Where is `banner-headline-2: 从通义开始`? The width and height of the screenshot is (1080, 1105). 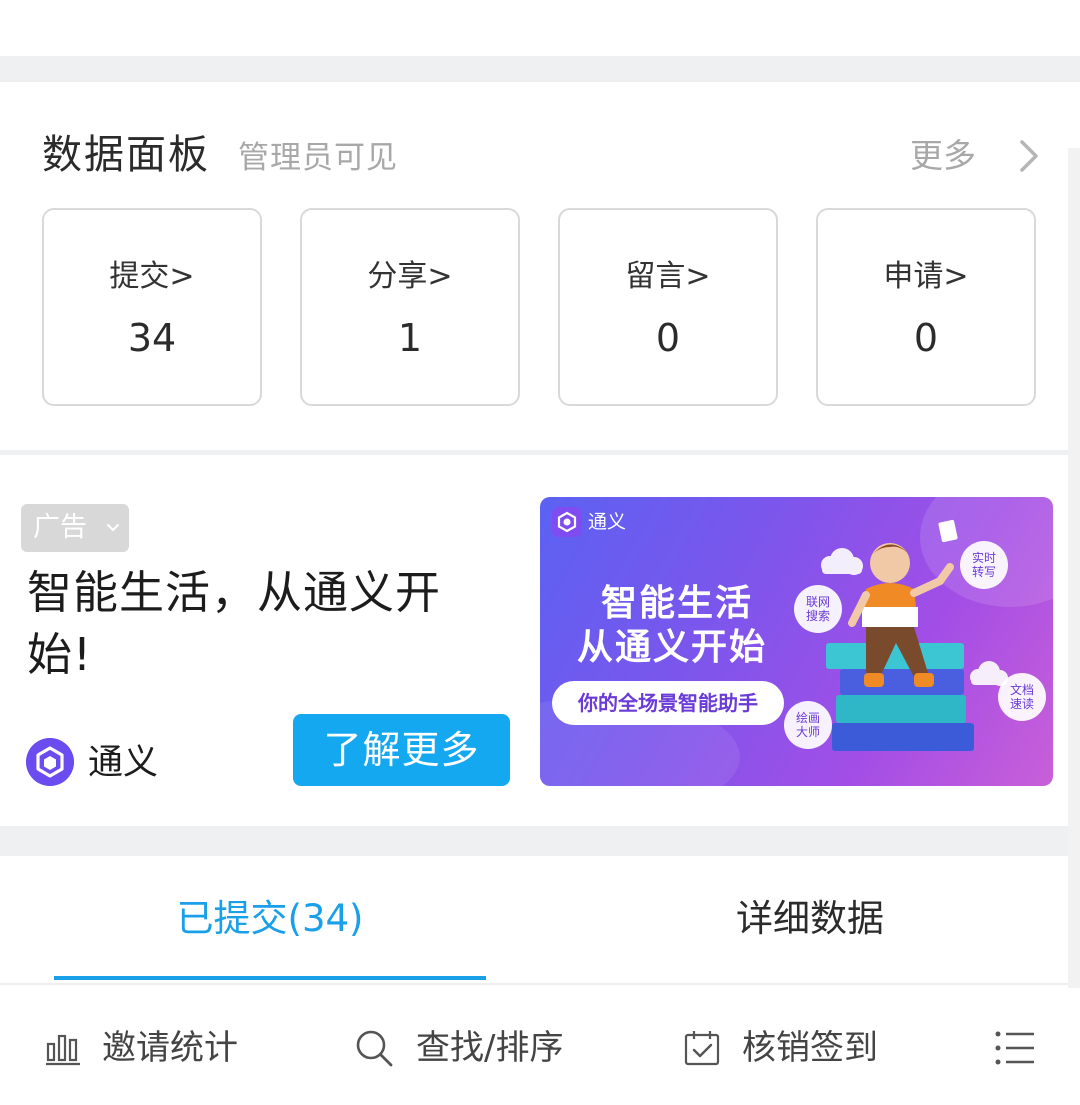 banner-headline-2: 从通义开始 is located at coordinates (671, 647).